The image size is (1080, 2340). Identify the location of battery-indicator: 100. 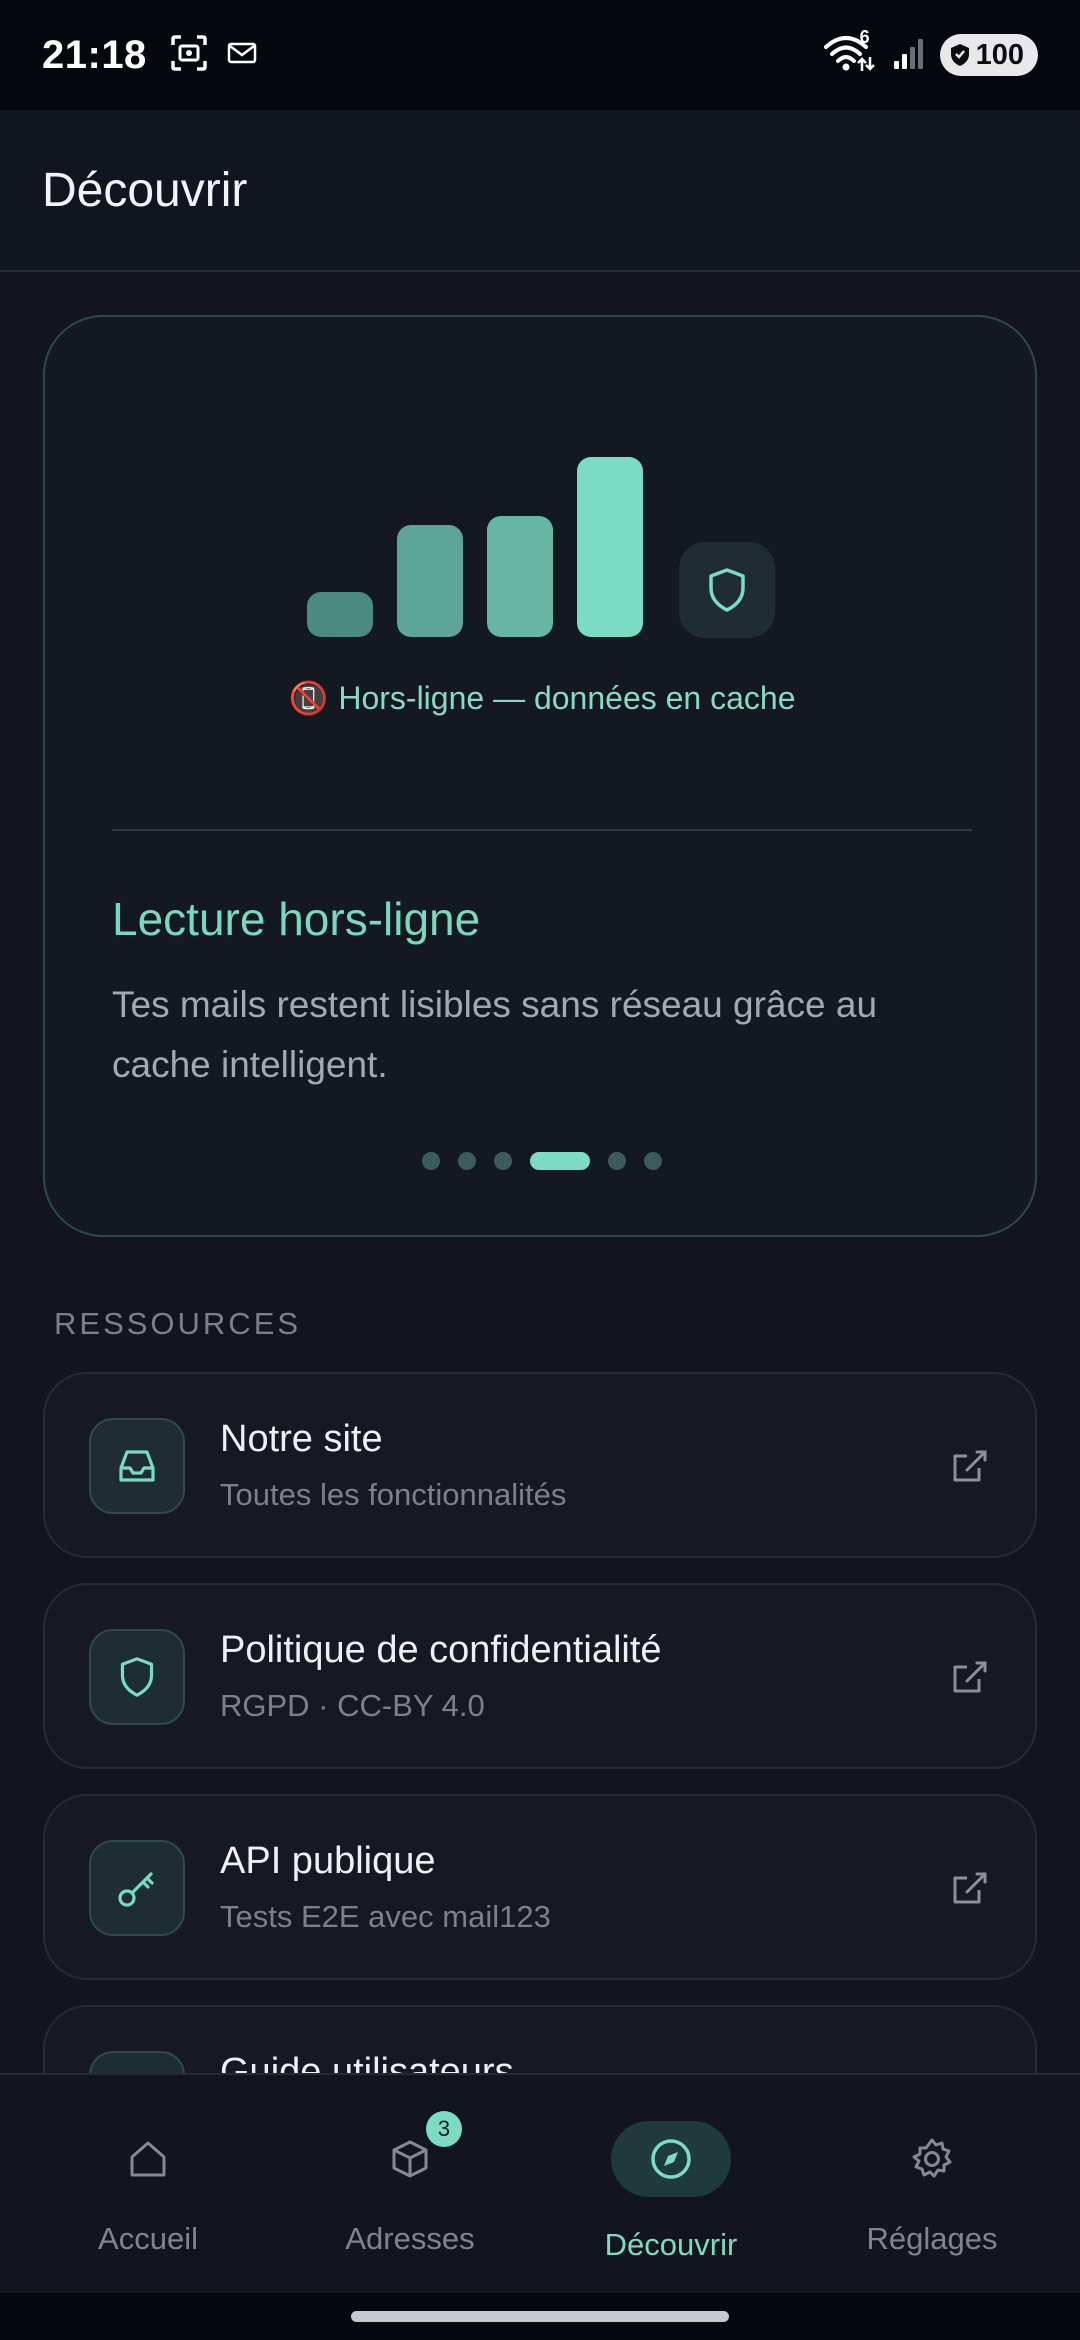
(988, 55).